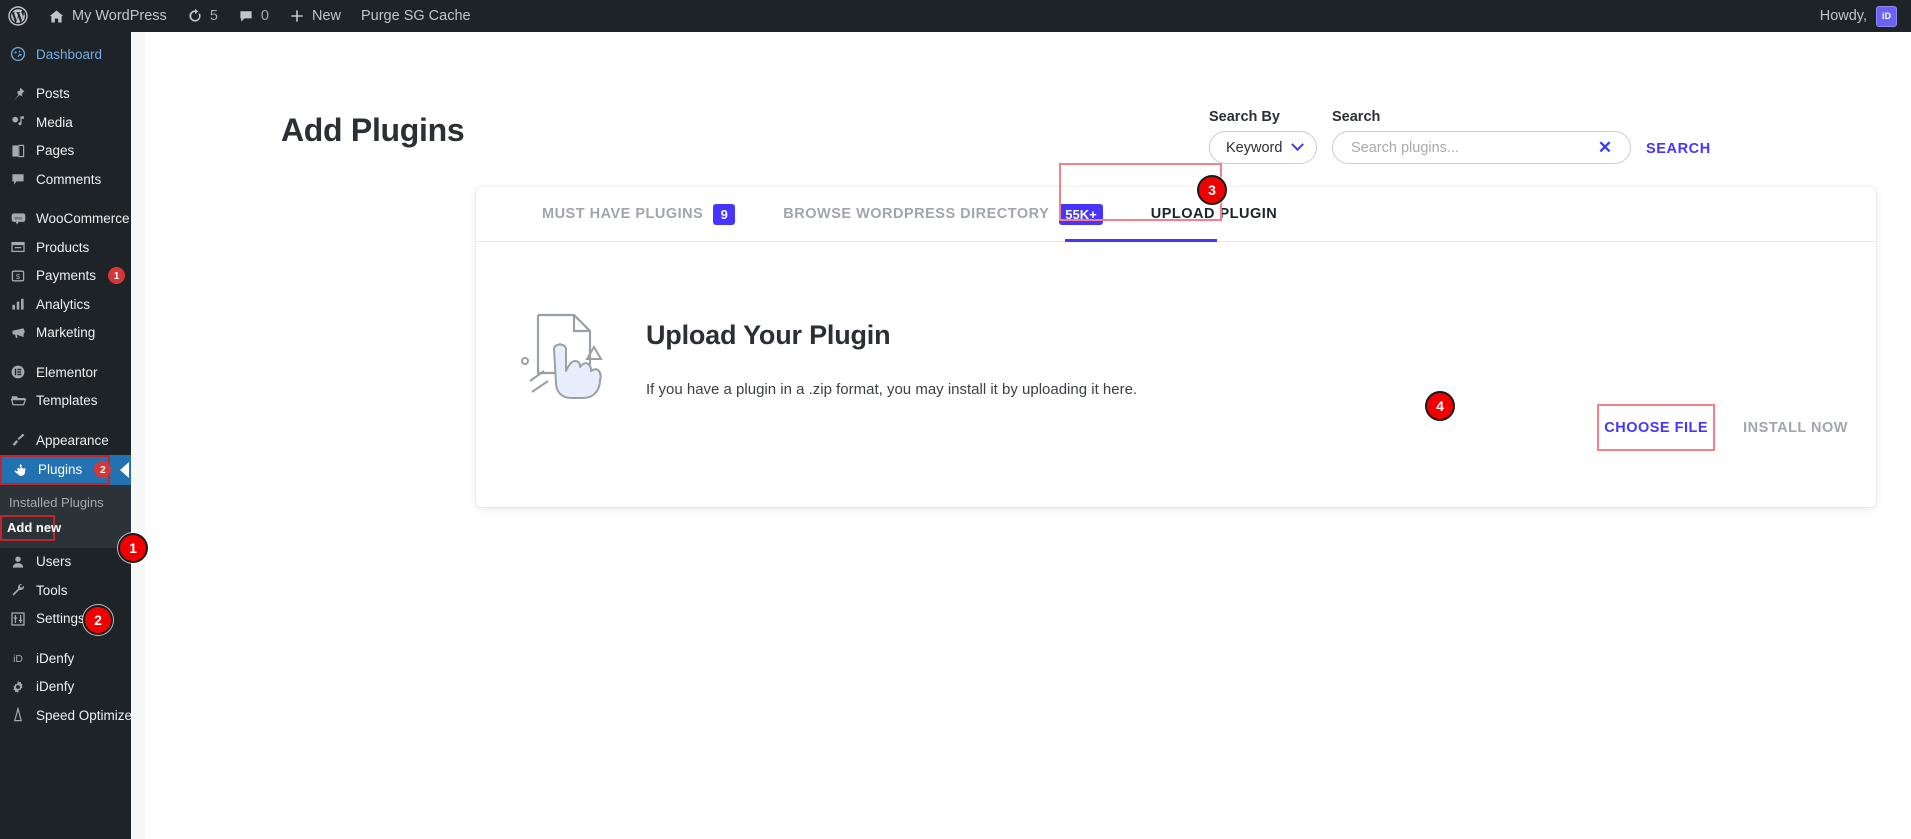  What do you see at coordinates (56, 502) in the screenshot?
I see `submenu-item-label: Installed Plugins` at bounding box center [56, 502].